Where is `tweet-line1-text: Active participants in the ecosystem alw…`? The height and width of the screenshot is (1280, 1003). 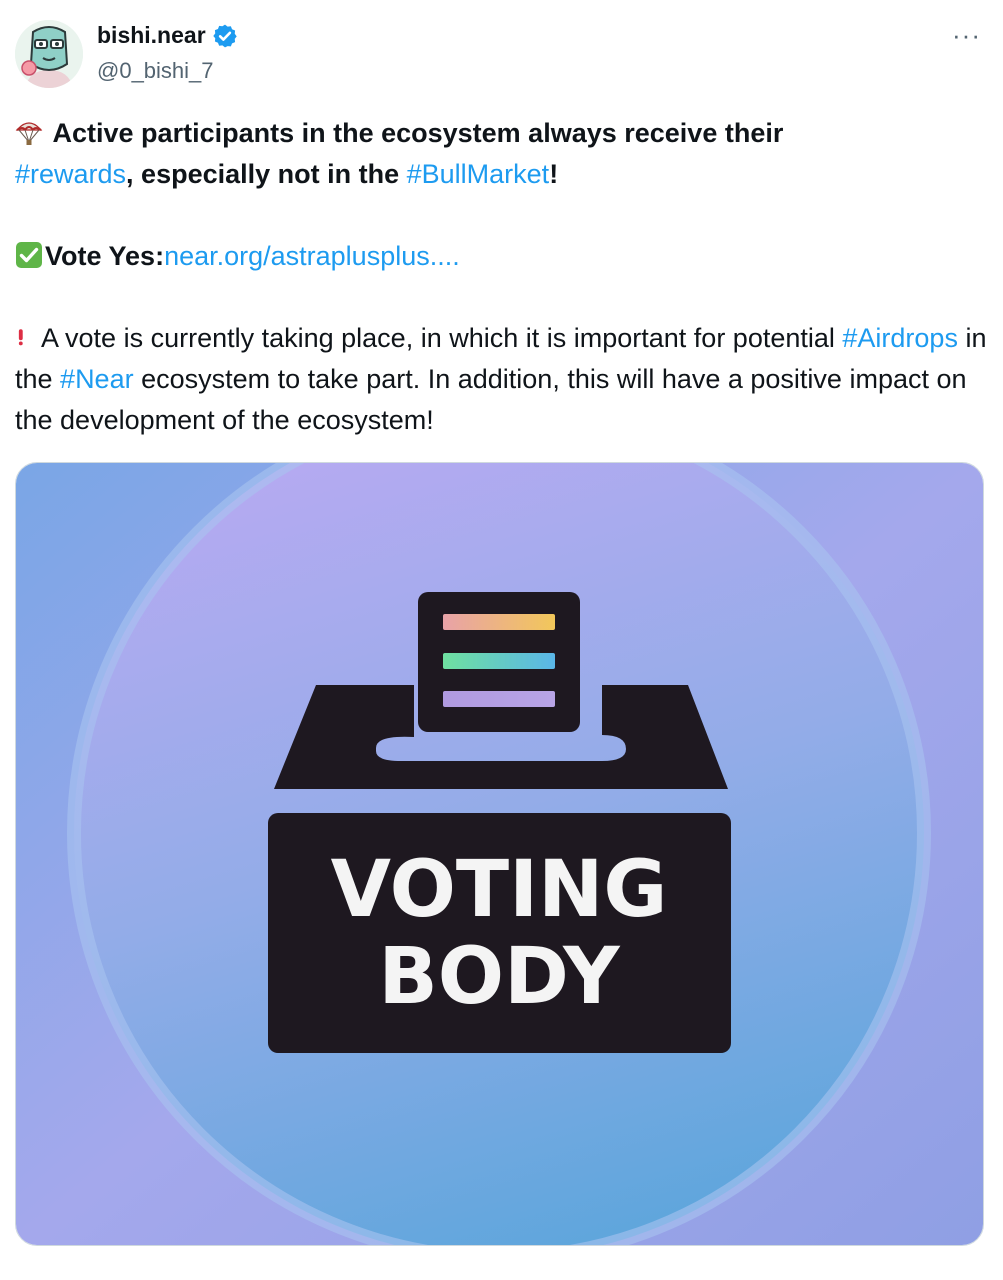
tweet-line1-text: Active participants in the ecosystem alw… is located at coordinates (418, 133).